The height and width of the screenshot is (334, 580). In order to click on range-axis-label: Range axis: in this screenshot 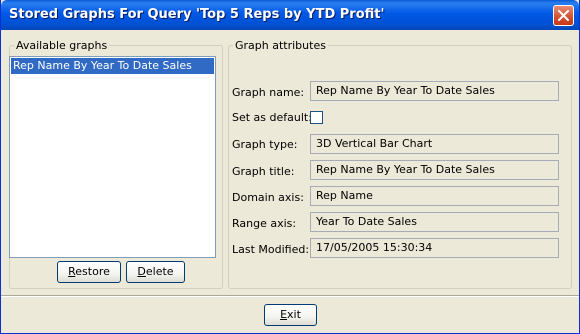, I will do `click(264, 223)`.